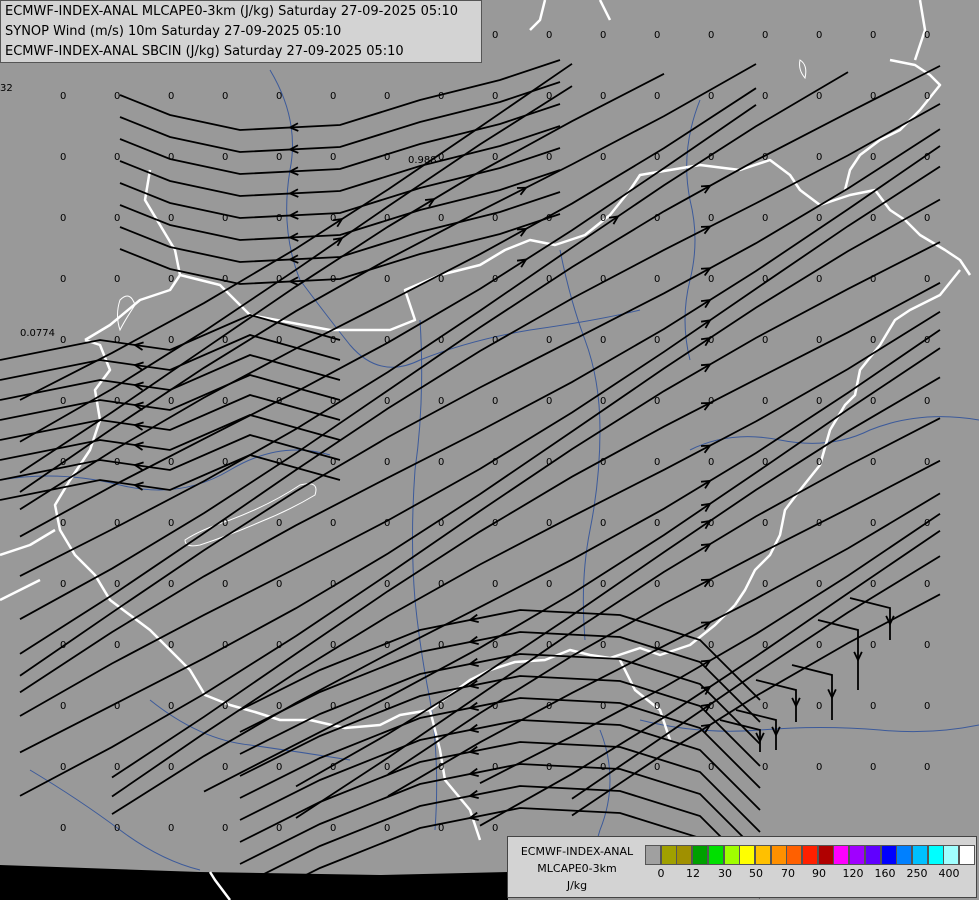  Describe the element at coordinates (917, 873) in the screenshot. I see `legend-tick-label: 250` at that location.